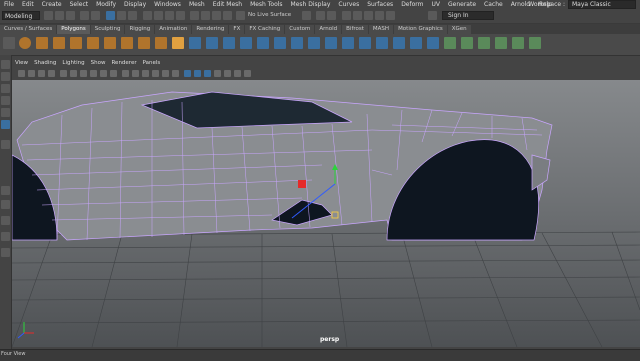 The width and height of the screenshot is (640, 361). I want to click on snap-view-icon, so click(180, 15).